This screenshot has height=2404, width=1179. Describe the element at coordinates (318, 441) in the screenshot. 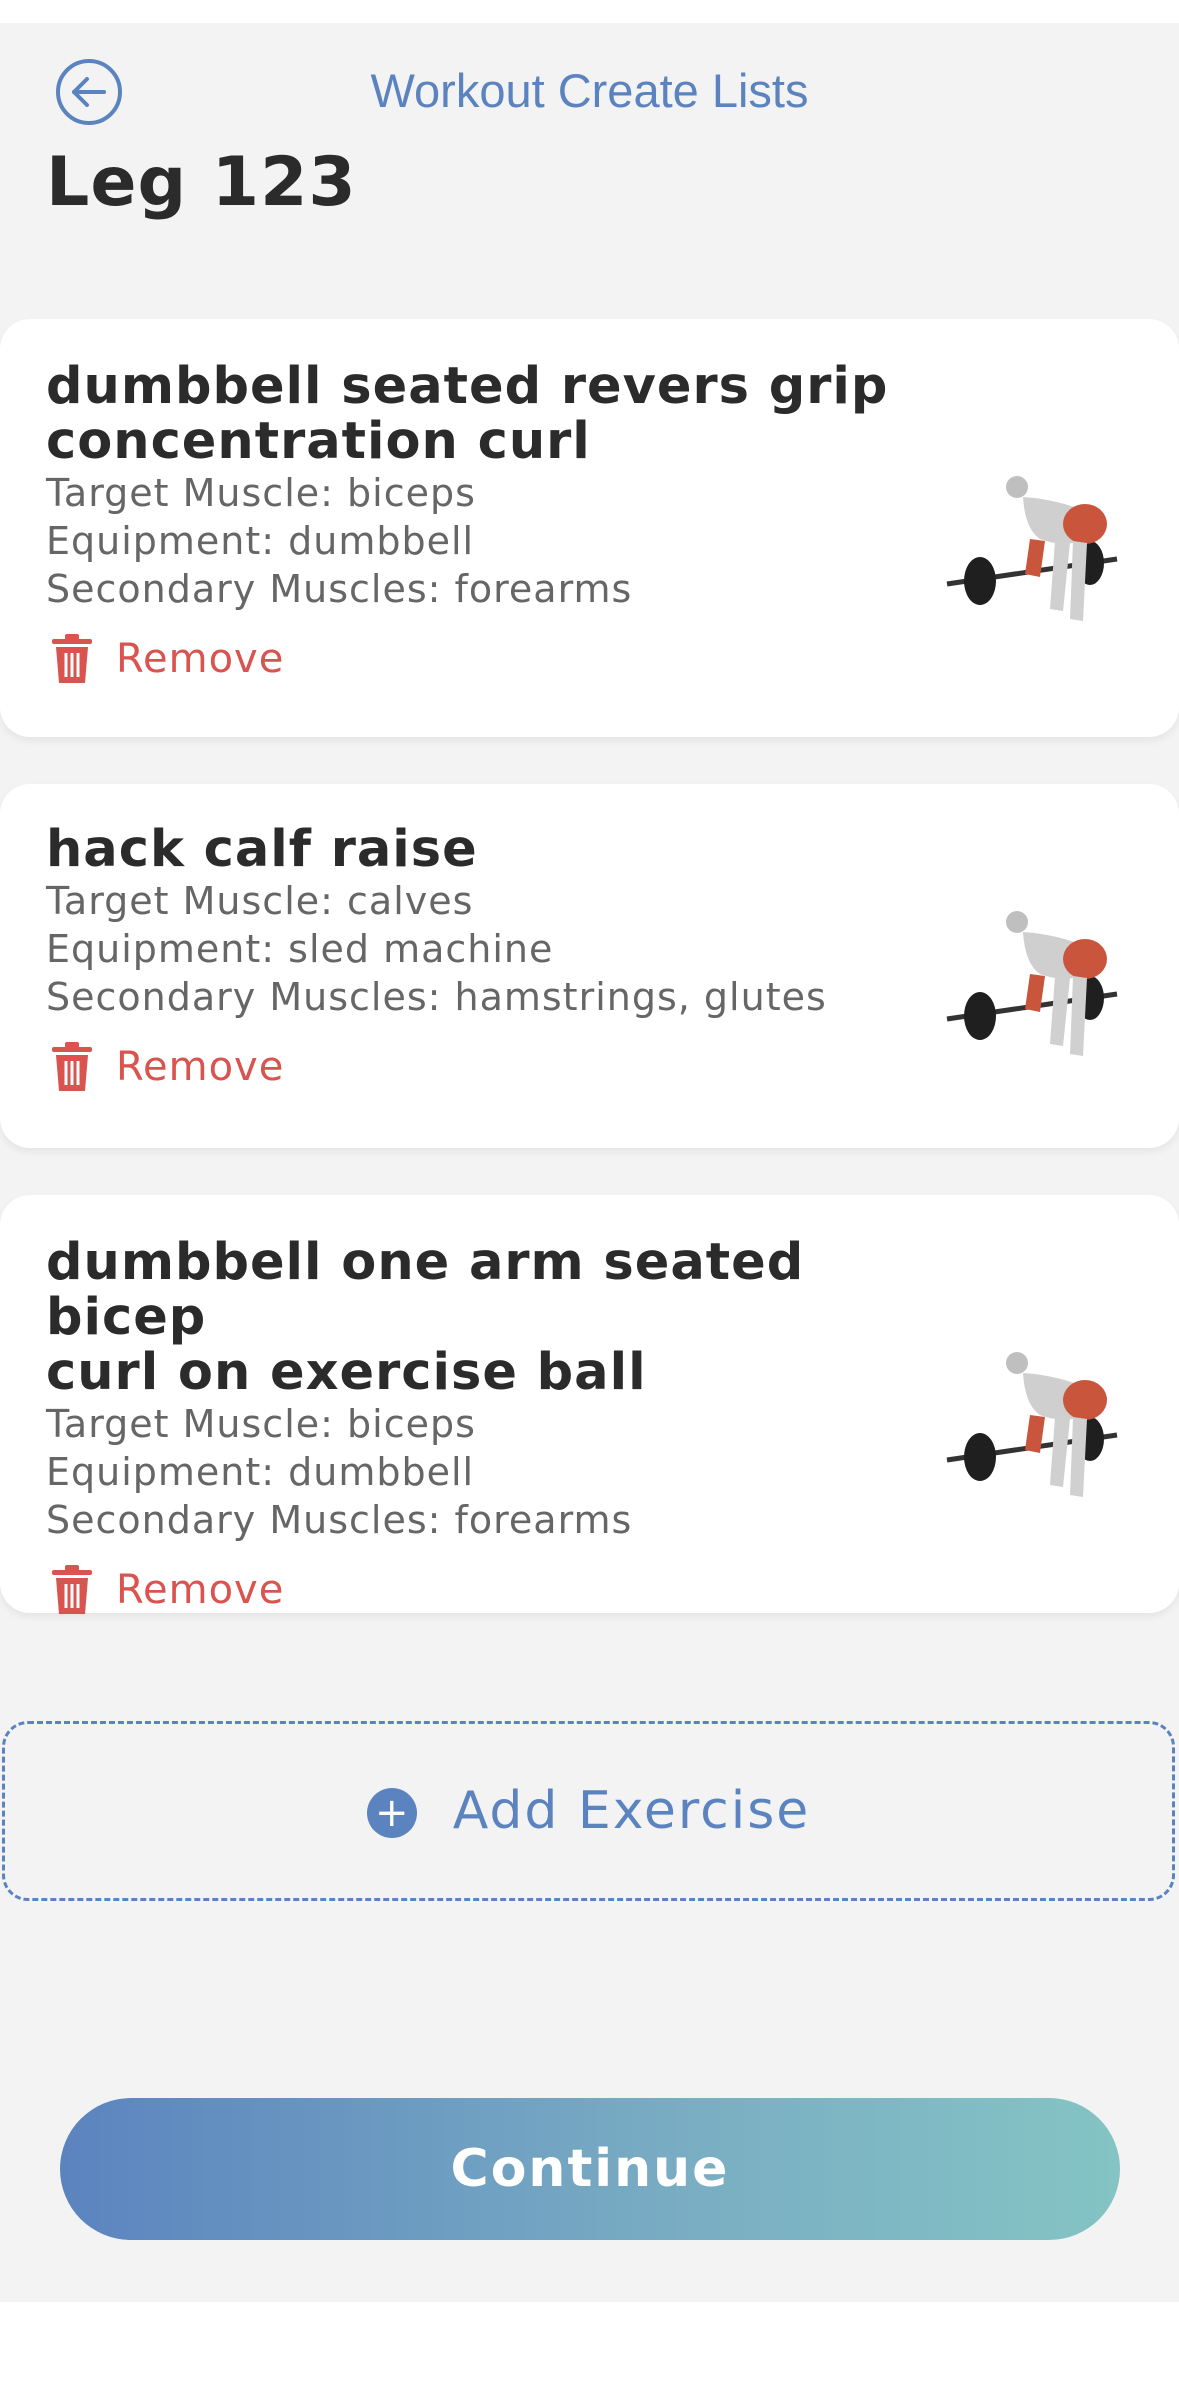

I see `exercise-name: concentration curl` at that location.